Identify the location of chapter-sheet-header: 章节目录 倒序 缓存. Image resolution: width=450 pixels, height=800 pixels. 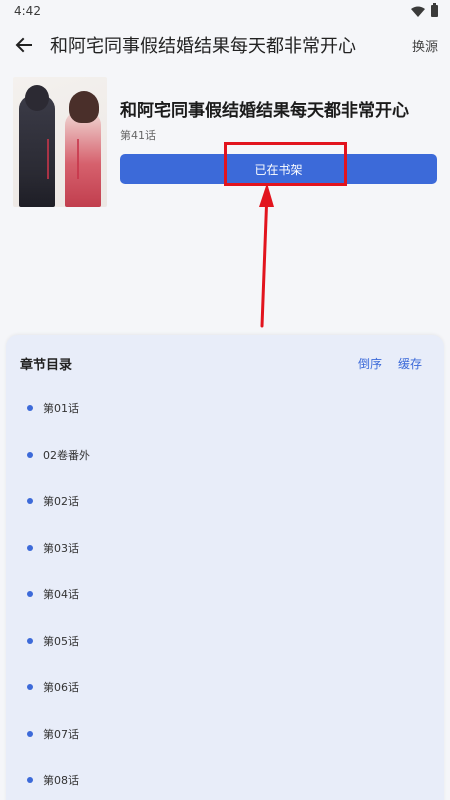
(225, 363).